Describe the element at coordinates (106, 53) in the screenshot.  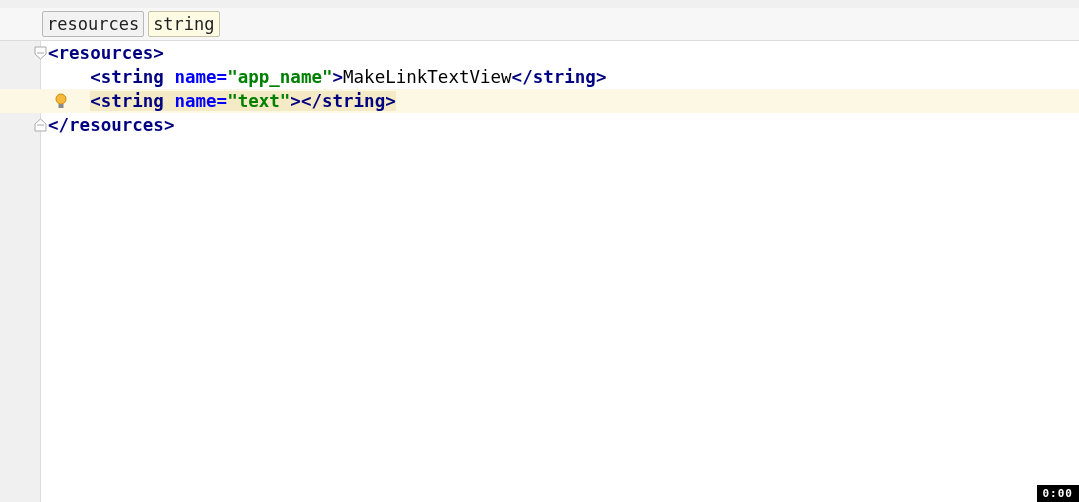
I see `code-line: <resources>` at that location.